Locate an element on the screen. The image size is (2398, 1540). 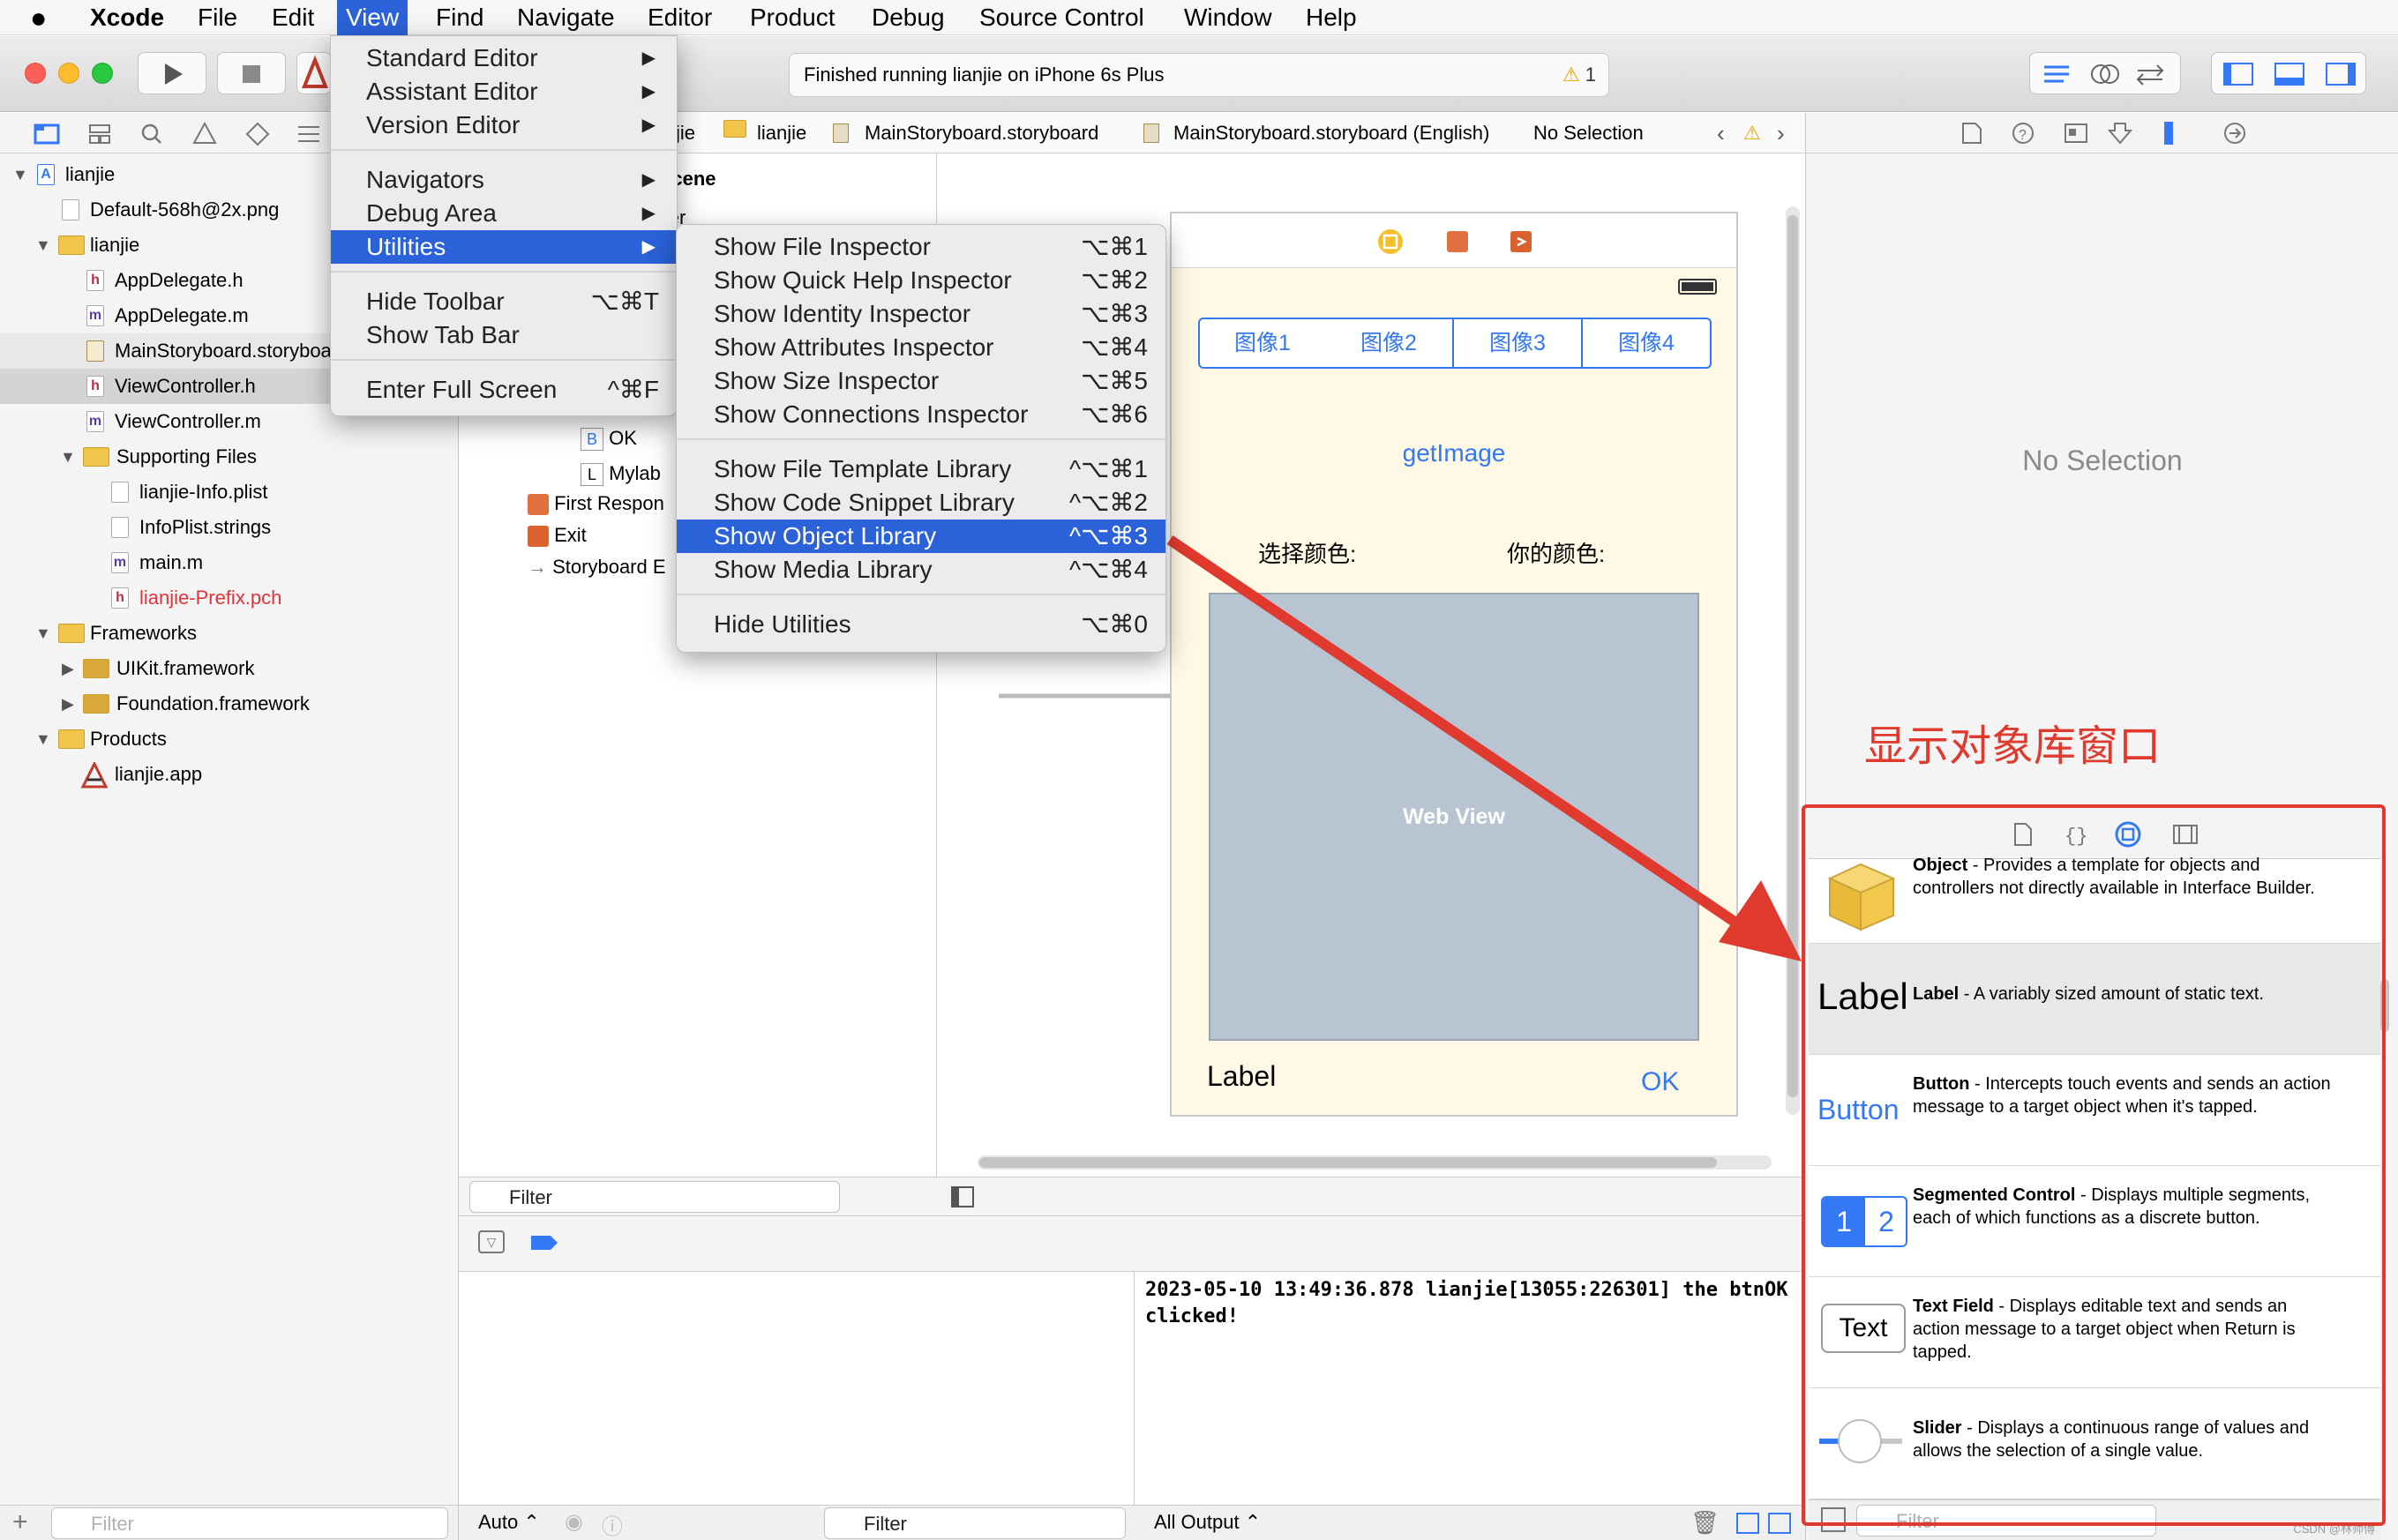
info-icon: ⓘ is located at coordinates (612, 1524).